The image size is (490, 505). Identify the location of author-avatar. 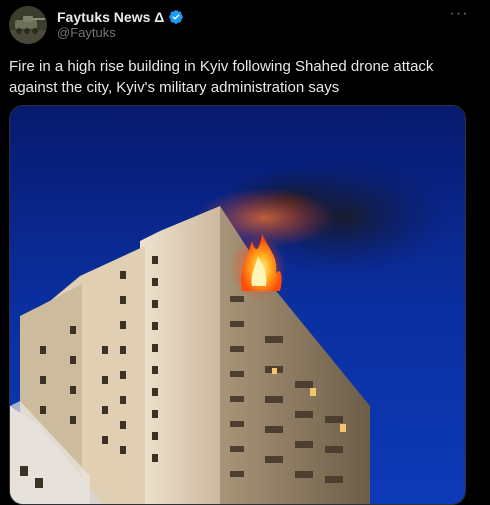
(28, 25).